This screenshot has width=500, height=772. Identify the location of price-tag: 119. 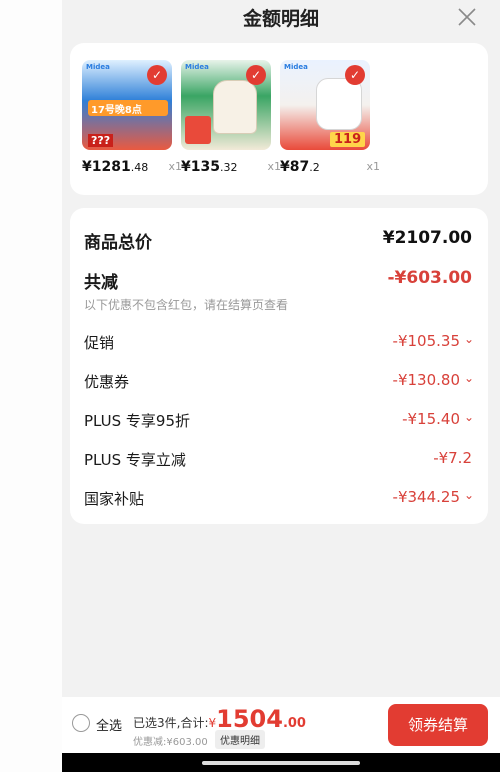
(348, 139).